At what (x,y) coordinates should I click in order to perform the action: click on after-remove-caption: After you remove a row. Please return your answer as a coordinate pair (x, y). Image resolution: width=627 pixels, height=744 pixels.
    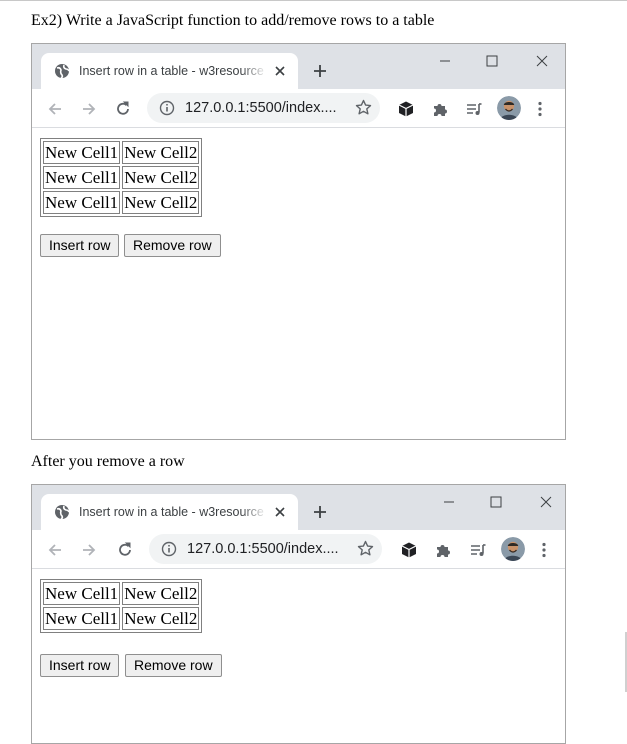
    Looking at the image, I should click on (108, 461).